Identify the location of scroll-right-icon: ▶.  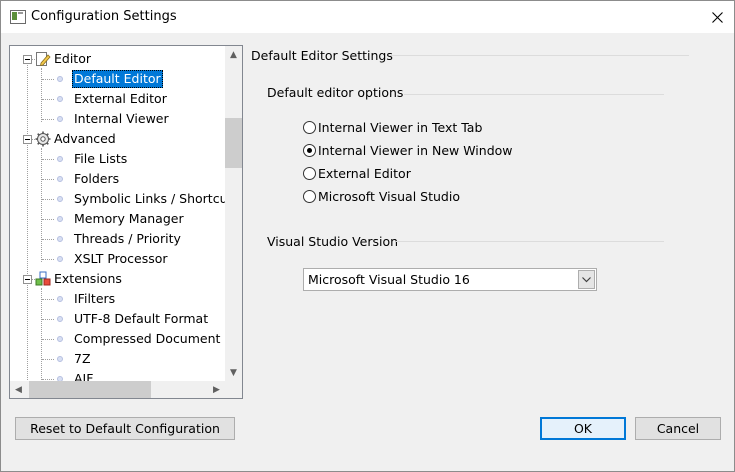
(216, 389).